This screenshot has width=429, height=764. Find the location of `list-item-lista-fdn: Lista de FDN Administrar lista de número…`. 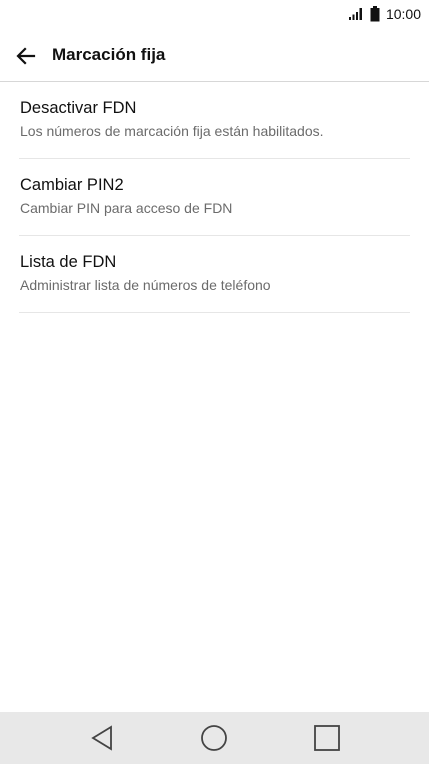

list-item-lista-fdn: Lista de FDN Administrar lista de número… is located at coordinates (214, 274).